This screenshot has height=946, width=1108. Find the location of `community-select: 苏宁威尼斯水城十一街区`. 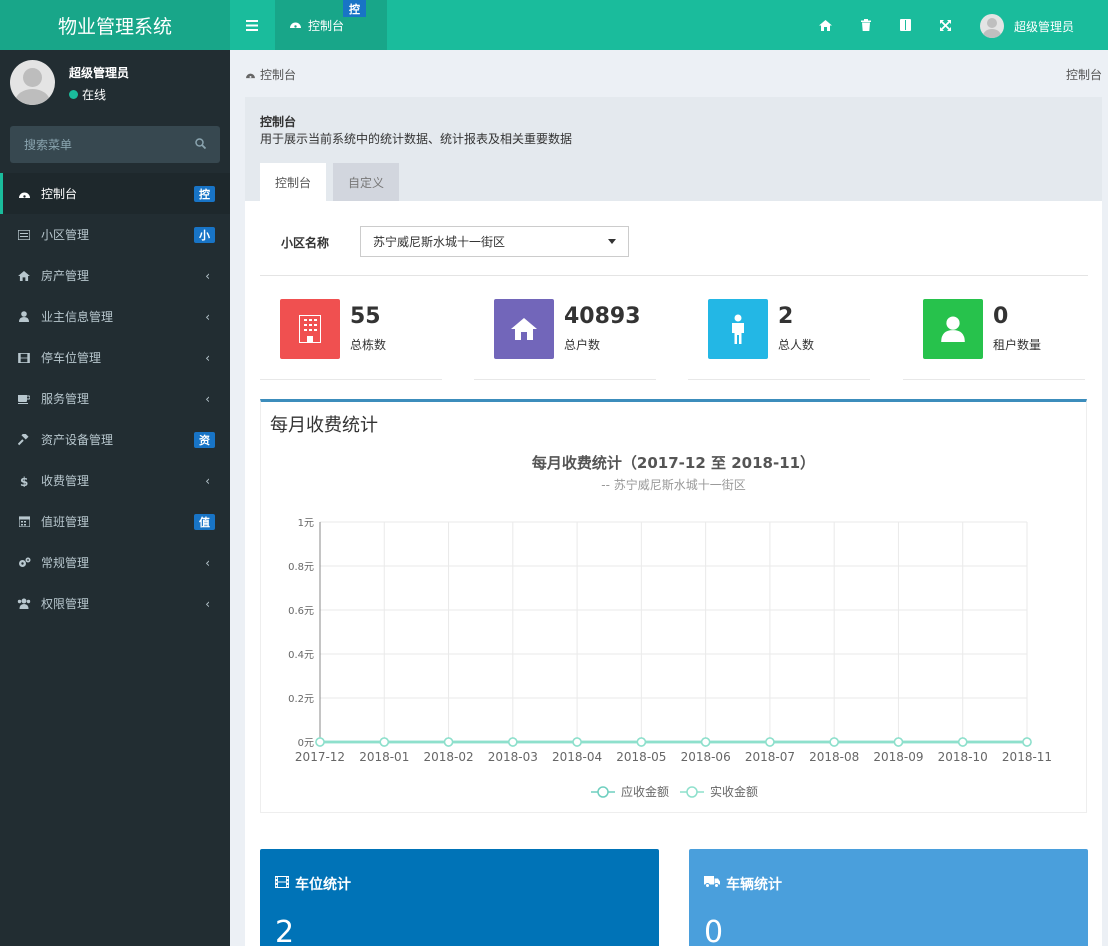

community-select: 苏宁威尼斯水城十一街区 is located at coordinates (494, 241).